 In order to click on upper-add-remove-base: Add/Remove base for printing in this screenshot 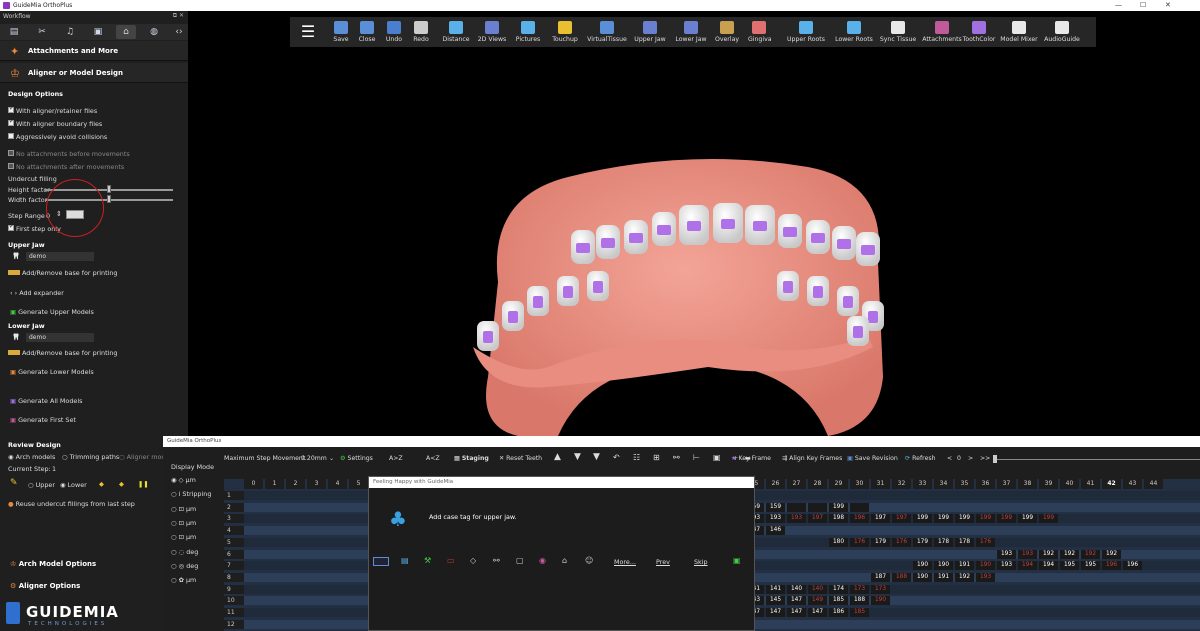, I will do `click(62, 273)`.